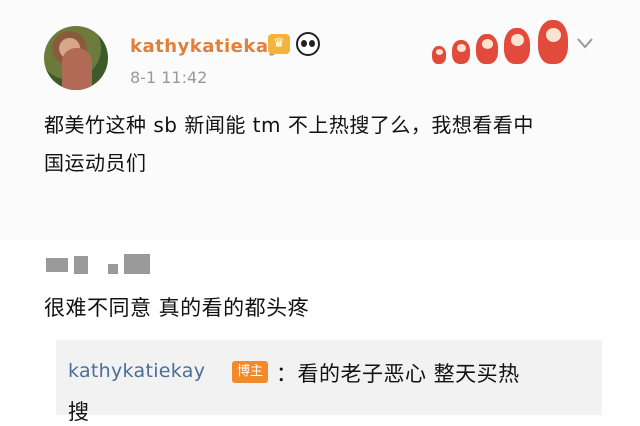 The width and height of the screenshot is (640, 426). Describe the element at coordinates (95, 163) in the screenshot. I see `post-text-line-2: 国运动员们` at that location.